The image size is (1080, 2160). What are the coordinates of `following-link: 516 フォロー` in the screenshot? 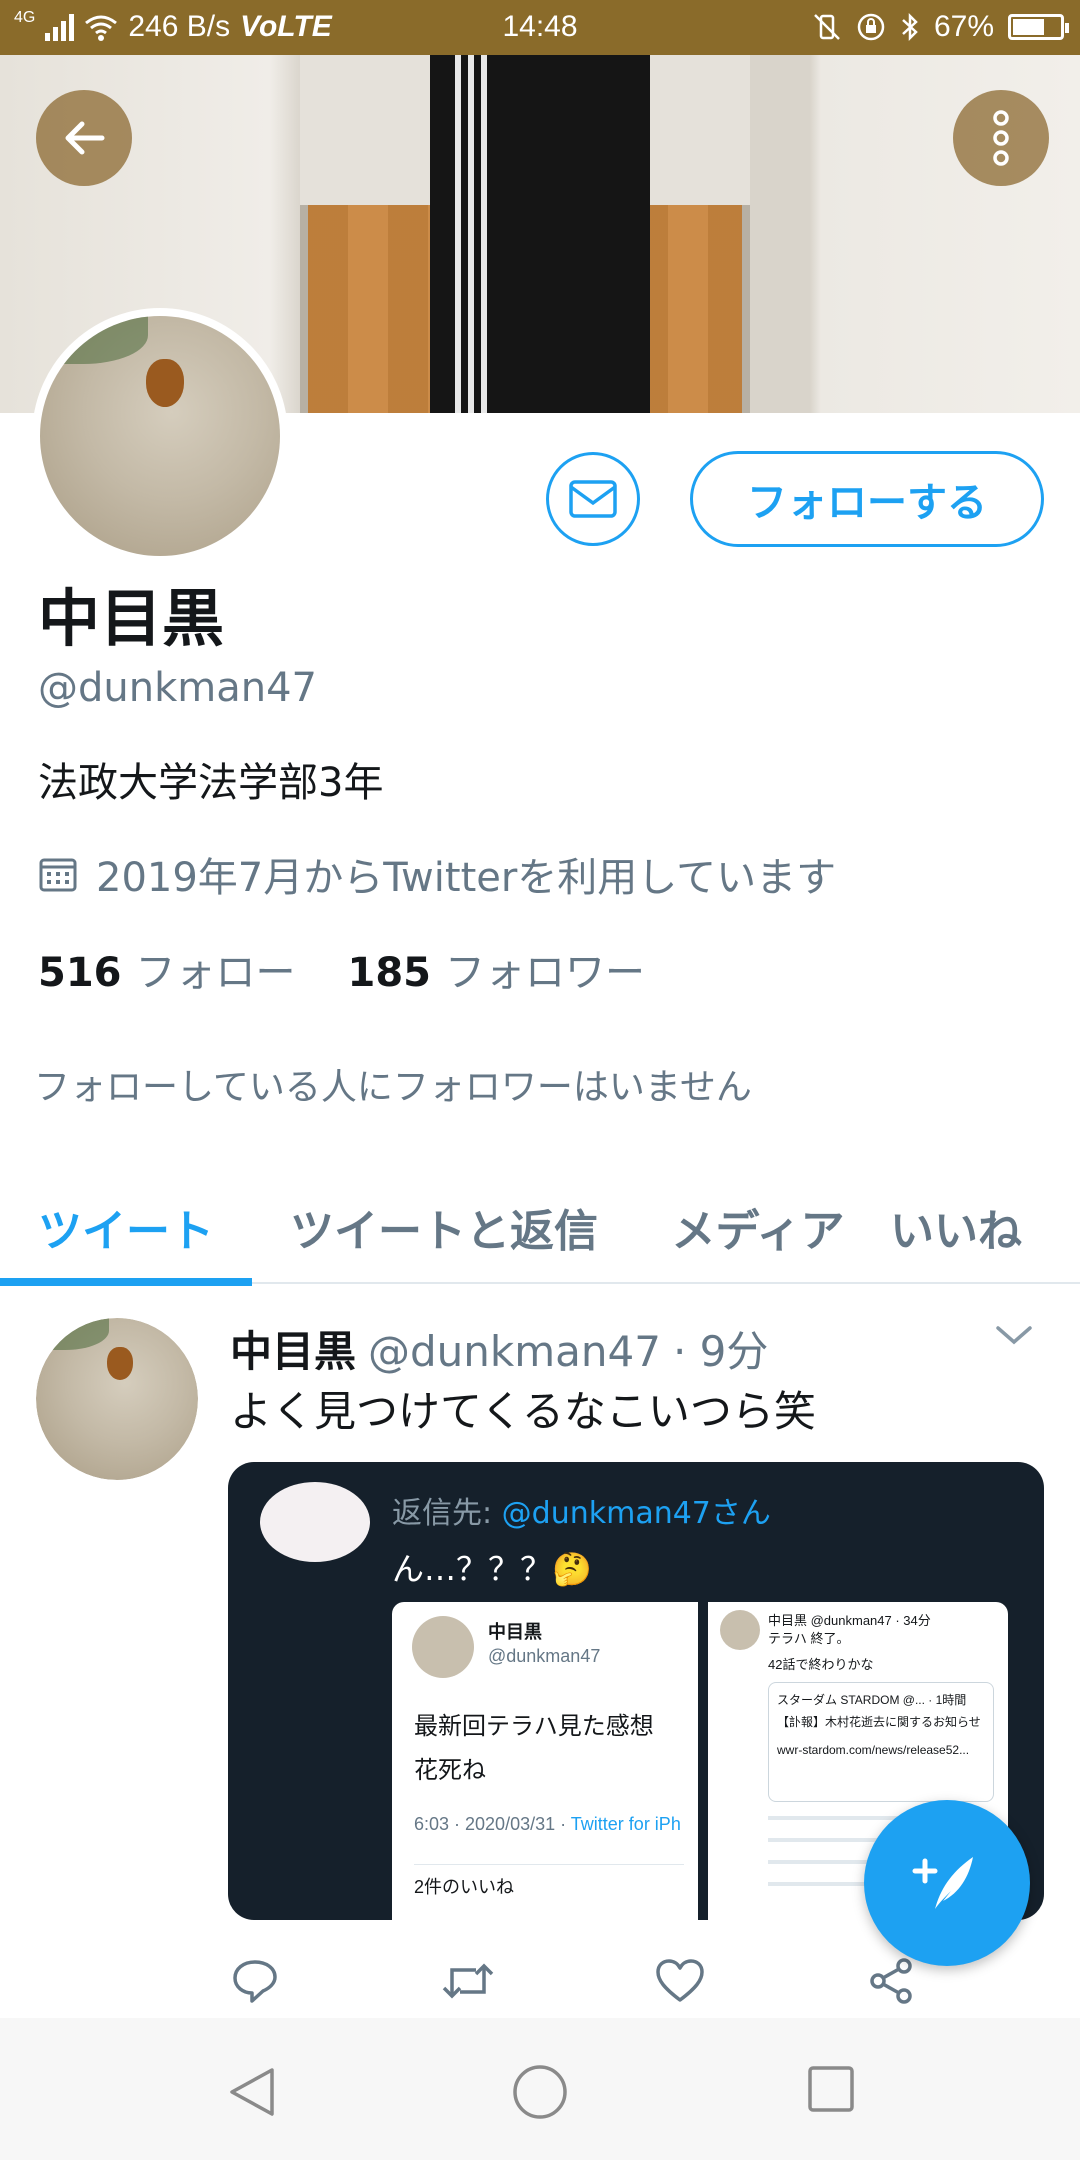 It's located at (167, 969).